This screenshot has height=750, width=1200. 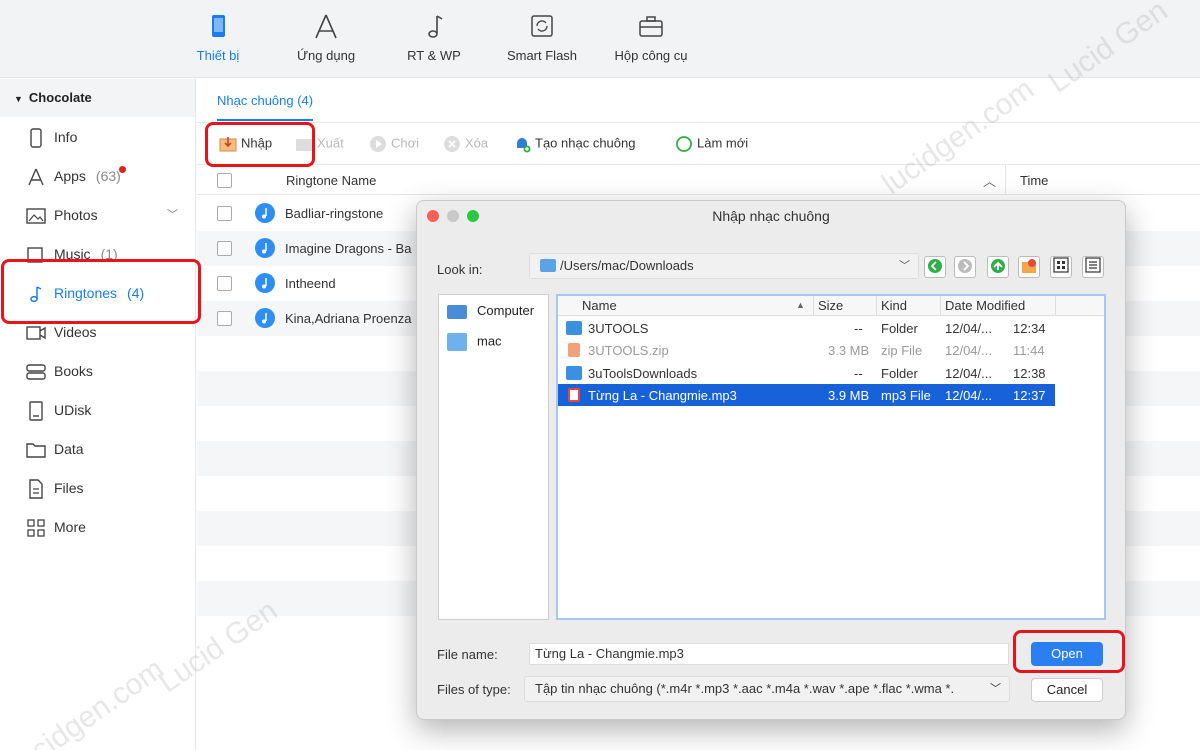 I want to click on nav-smart-flash: Smart Flash, so click(x=542, y=37).